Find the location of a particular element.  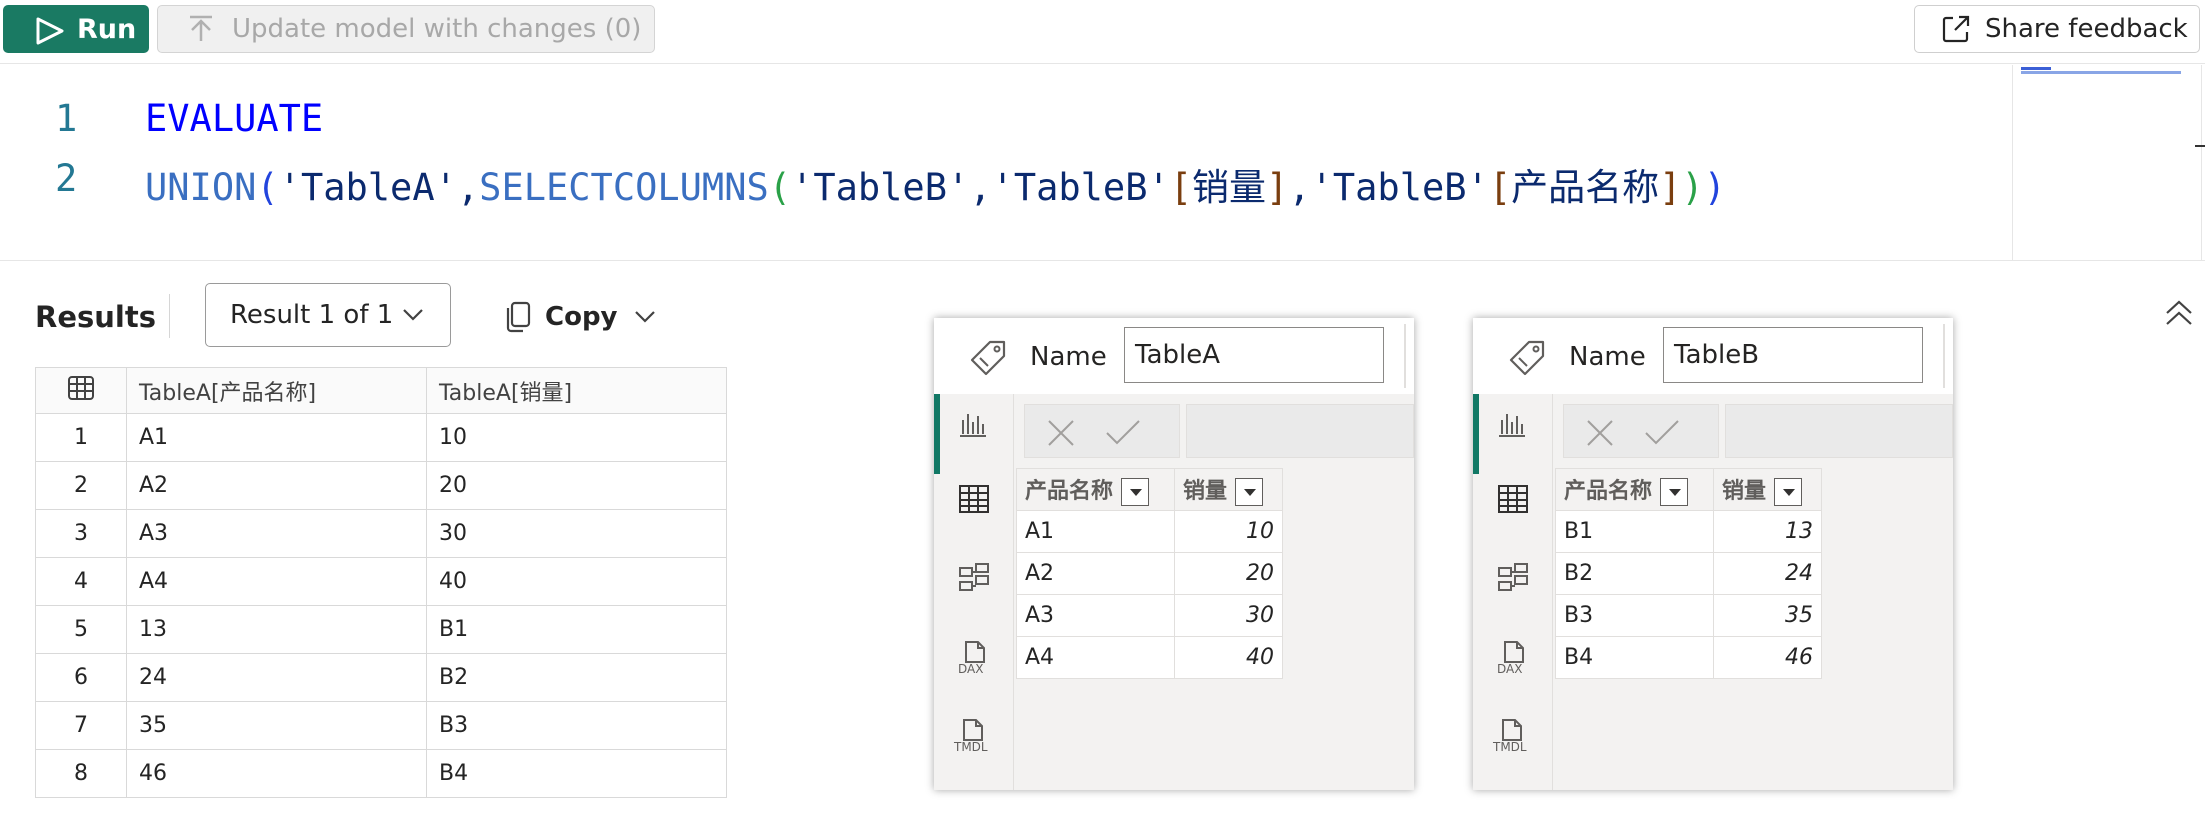

data-table: 产品名称 销量 A1 10 A2 20 A3 30 A4 40 is located at coordinates (1149, 573).